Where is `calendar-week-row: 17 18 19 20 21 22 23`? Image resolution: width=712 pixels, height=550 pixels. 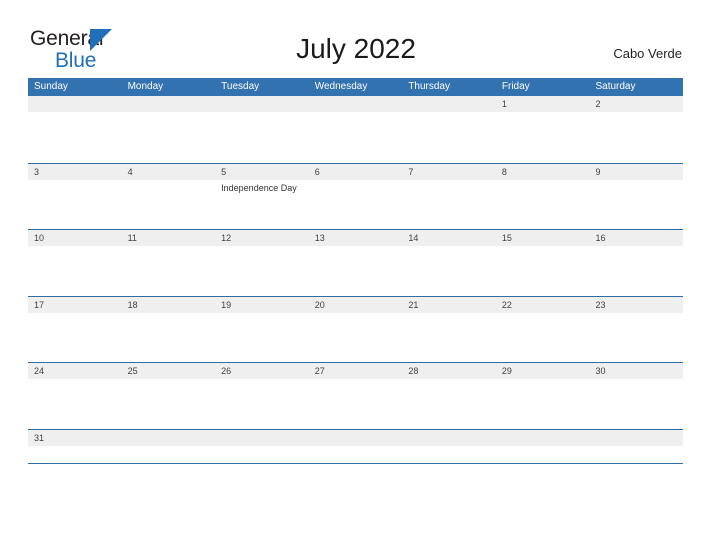 calendar-week-row: 17 18 19 20 21 22 23 is located at coordinates (356, 328).